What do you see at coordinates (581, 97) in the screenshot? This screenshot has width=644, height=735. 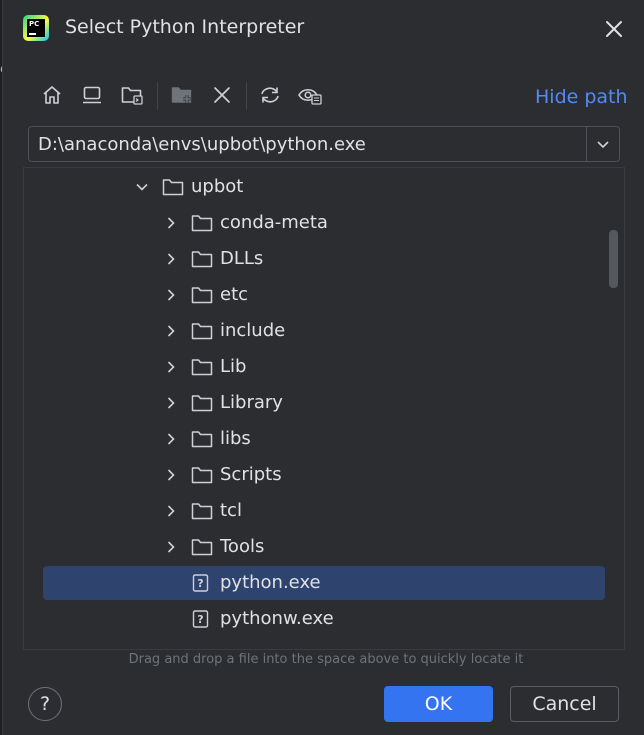 I see `hide-path-link: Hide path` at bounding box center [581, 97].